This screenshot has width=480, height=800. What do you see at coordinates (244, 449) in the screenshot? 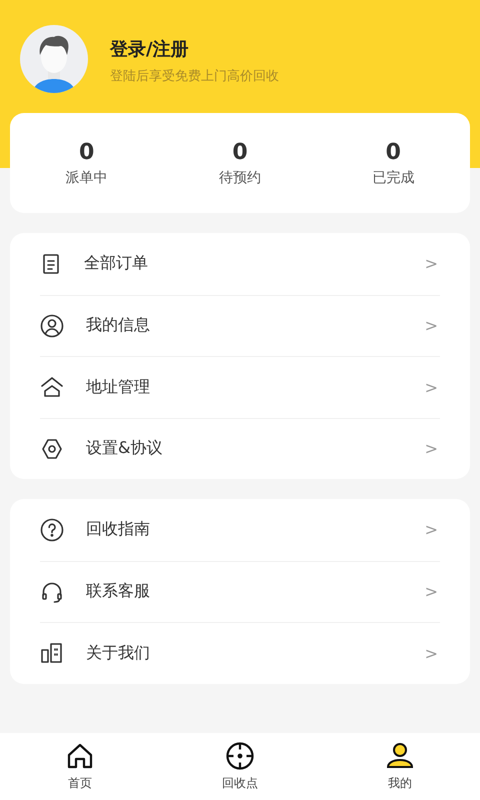
I see `menu-item-label: 设置&协议` at bounding box center [244, 449].